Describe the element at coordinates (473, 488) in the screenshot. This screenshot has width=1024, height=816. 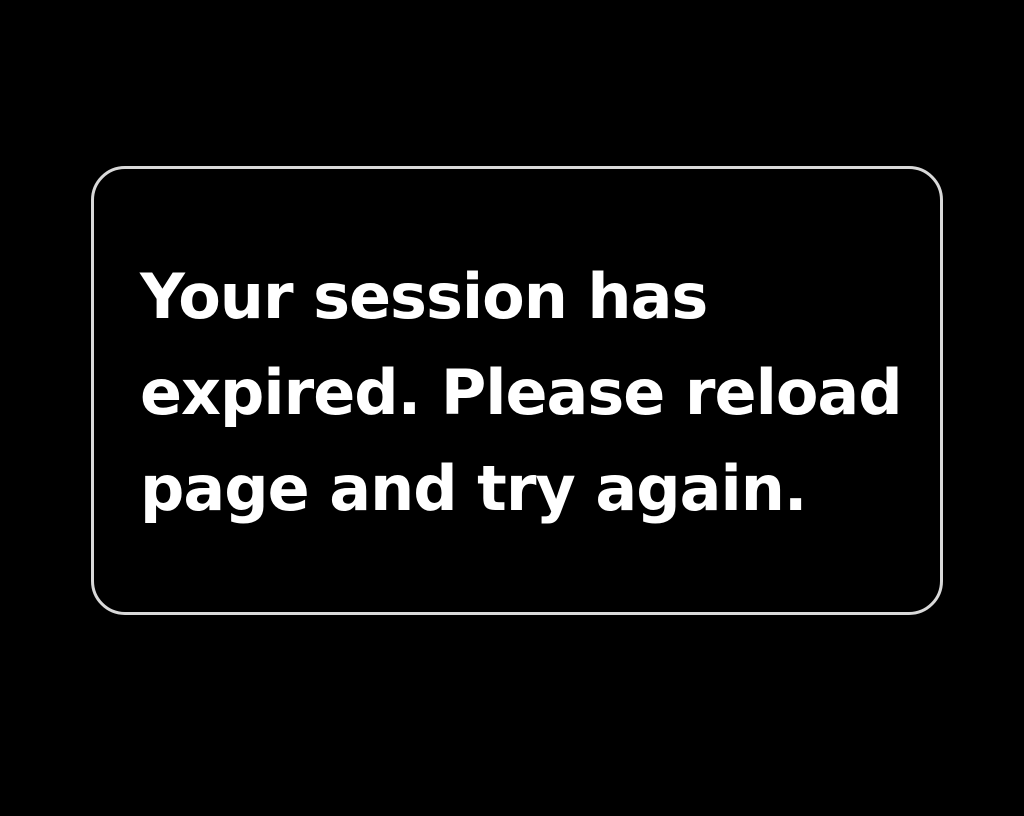
I see `message-line-3: page and try again.` at that location.